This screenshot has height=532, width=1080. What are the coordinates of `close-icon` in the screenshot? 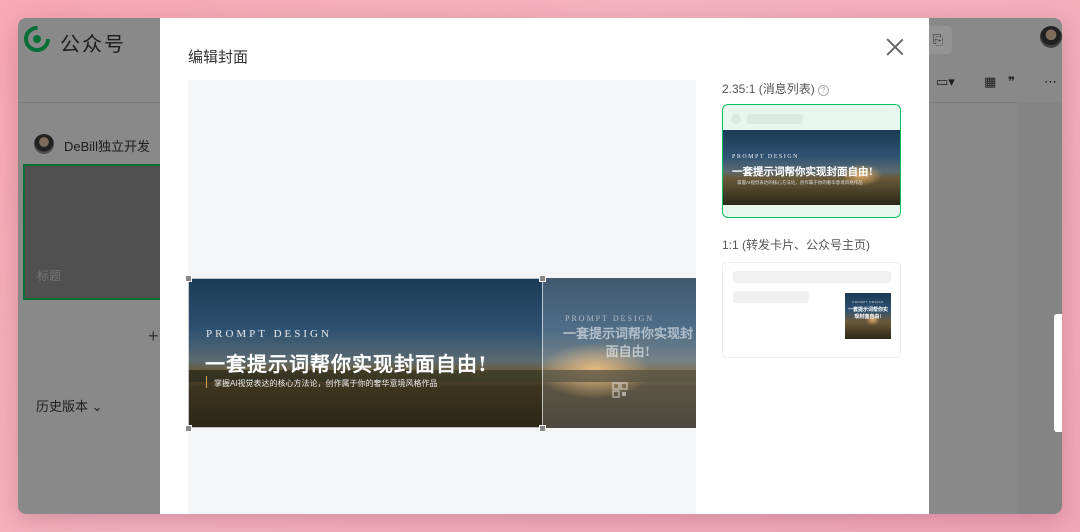 It's located at (895, 47).